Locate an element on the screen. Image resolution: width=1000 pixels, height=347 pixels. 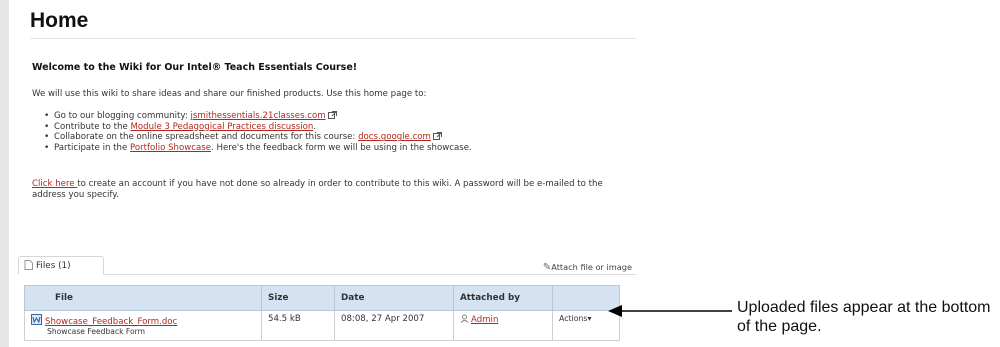
attach-file-link: ✎Attach file or image is located at coordinates (587, 267).